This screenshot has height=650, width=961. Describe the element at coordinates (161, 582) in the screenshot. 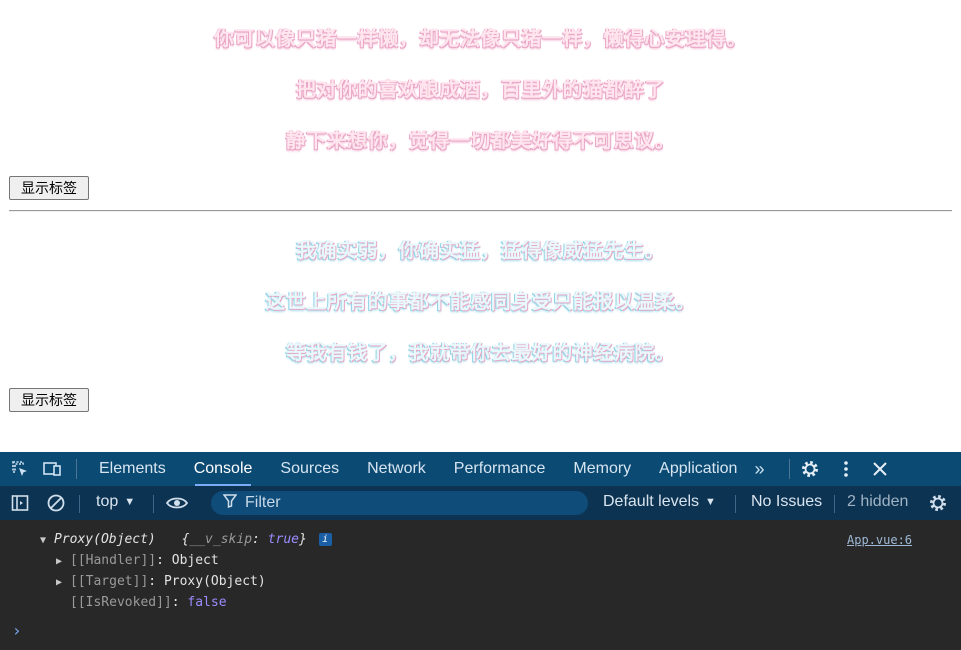

I see `object-property-row: ▶ [[Target]]: Proxy(Object)` at that location.